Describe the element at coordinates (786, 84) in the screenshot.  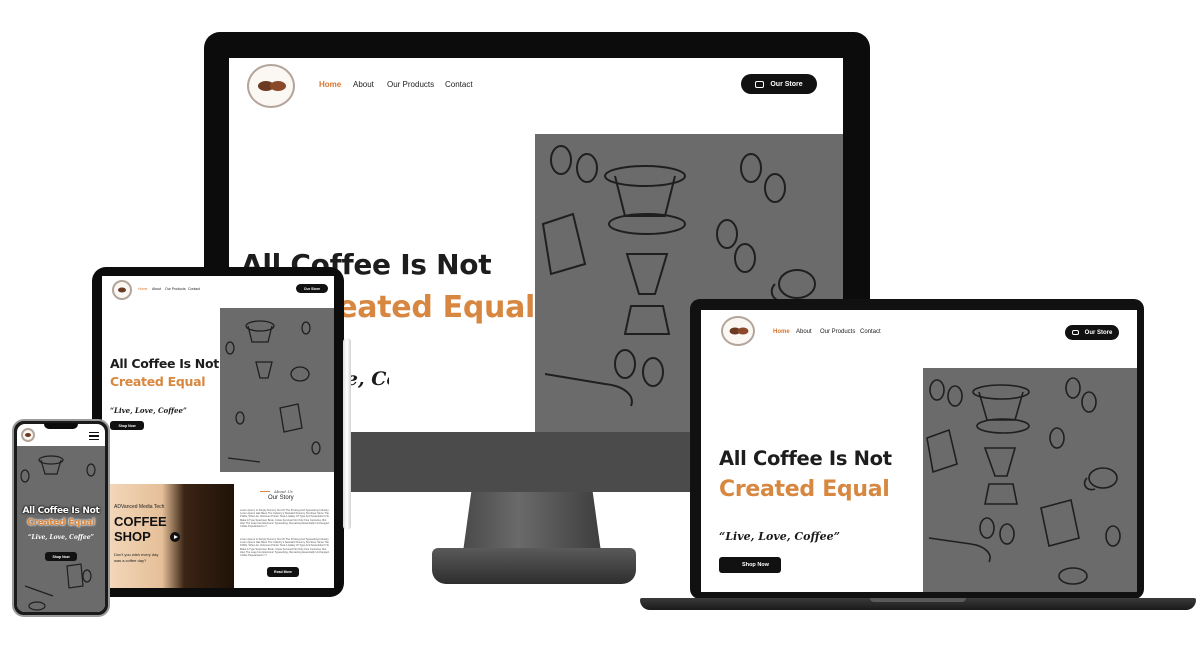
I see `our-store-label: Our Store` at that location.